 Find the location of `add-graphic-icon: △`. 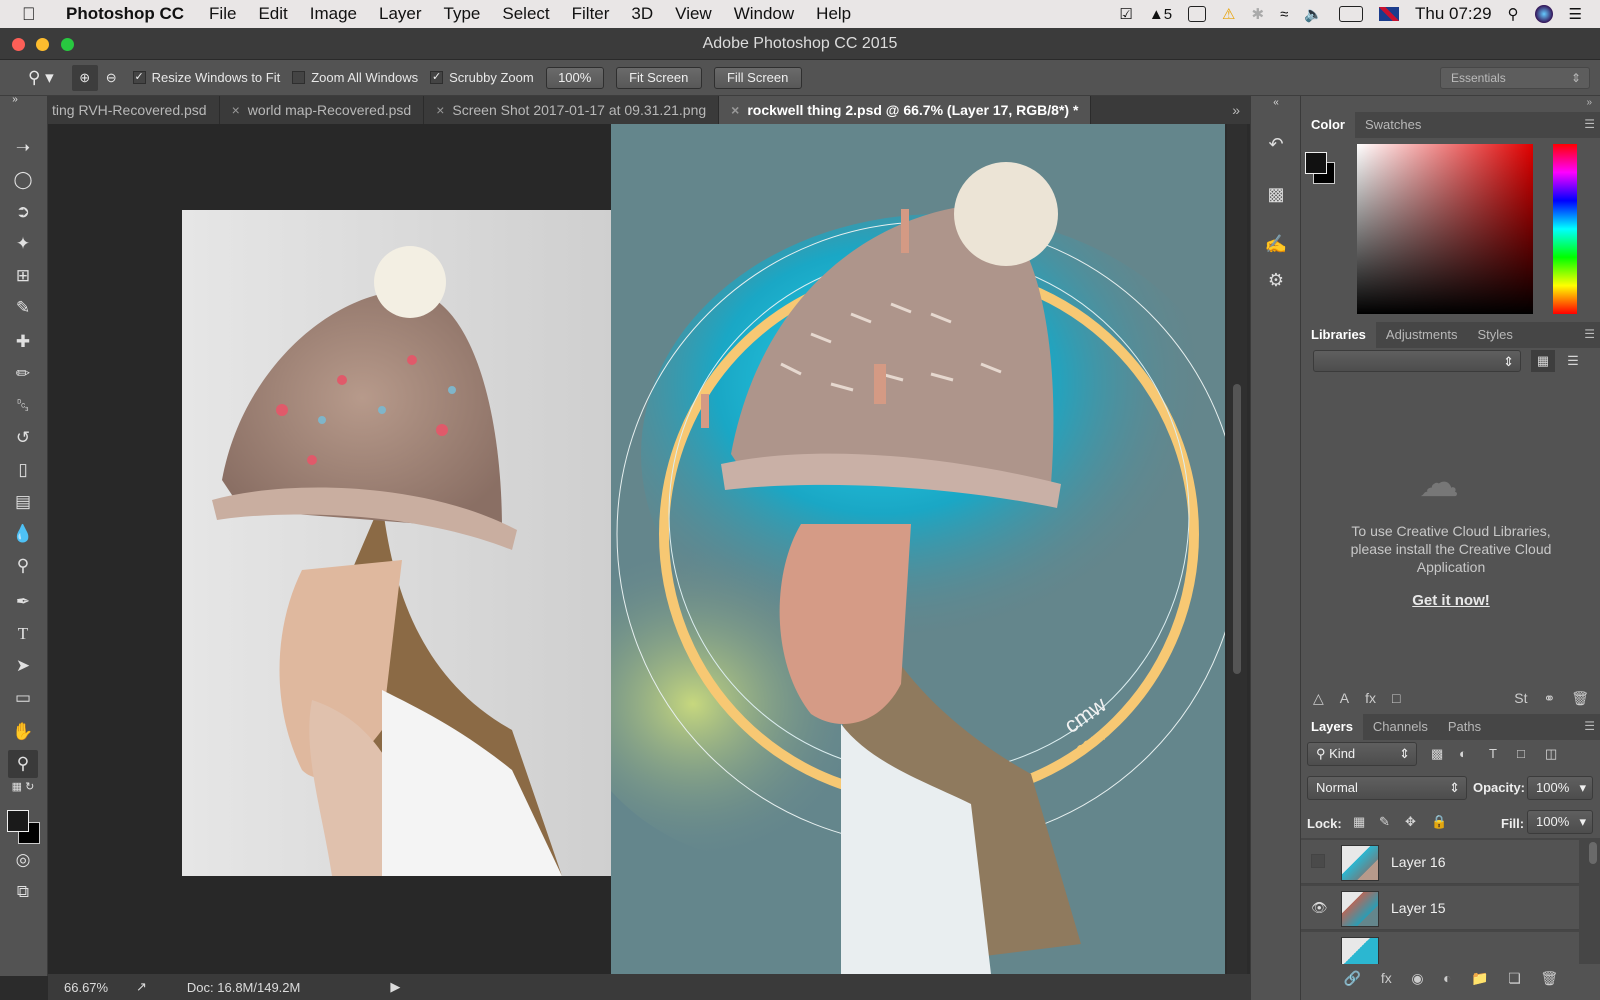

add-graphic-icon: △ is located at coordinates (1318, 698).